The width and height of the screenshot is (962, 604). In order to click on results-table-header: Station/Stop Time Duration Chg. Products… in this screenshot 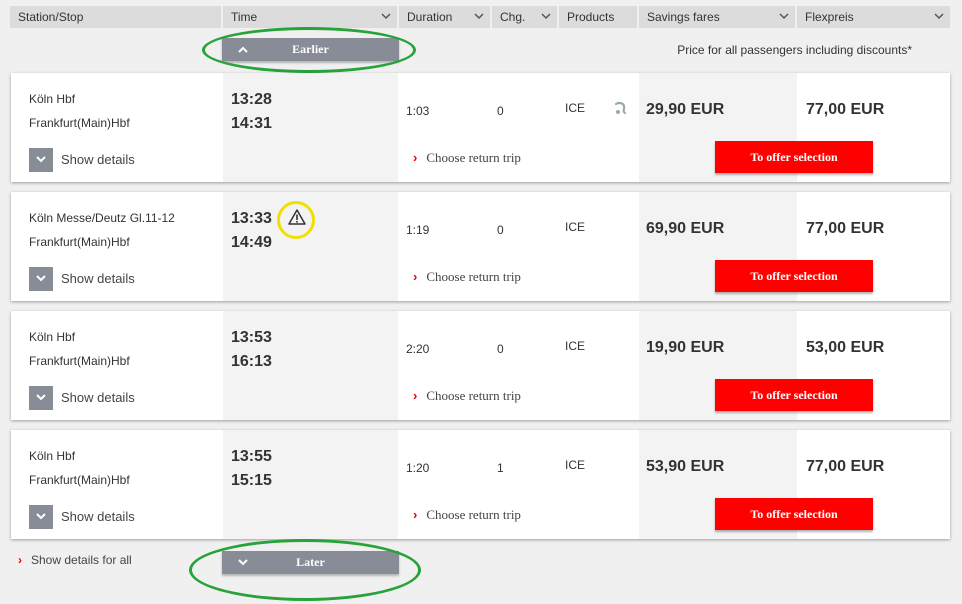, I will do `click(480, 17)`.